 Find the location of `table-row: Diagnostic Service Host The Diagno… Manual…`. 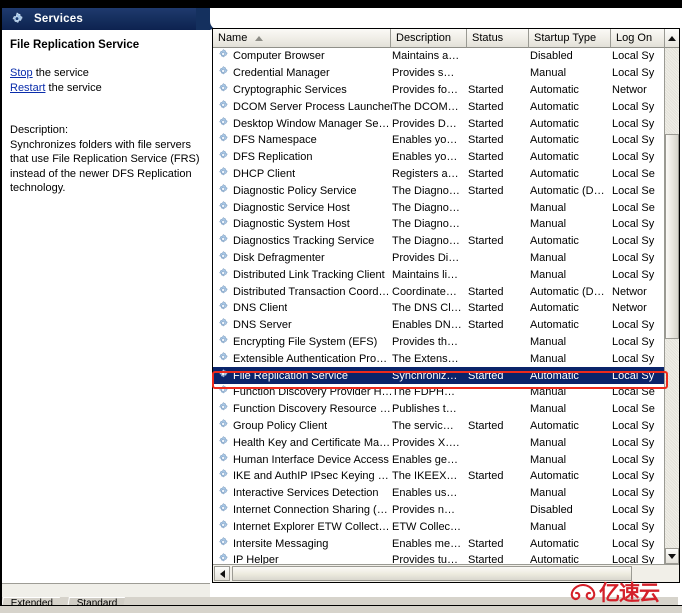

table-row: Diagnostic Service Host The Diagno… Manual… is located at coordinates (438, 207).